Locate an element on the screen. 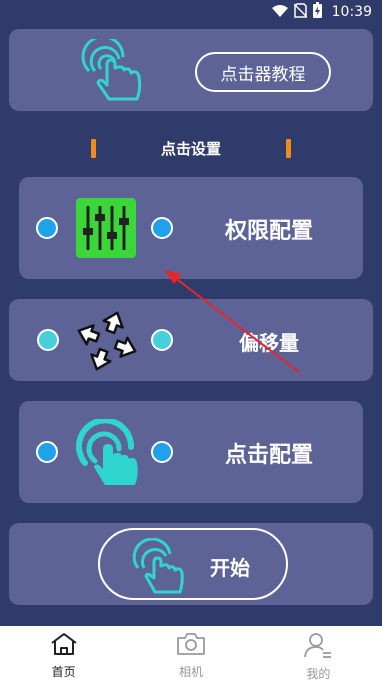 The width and height of the screenshot is (382, 685). sliders-icon is located at coordinates (106, 230).